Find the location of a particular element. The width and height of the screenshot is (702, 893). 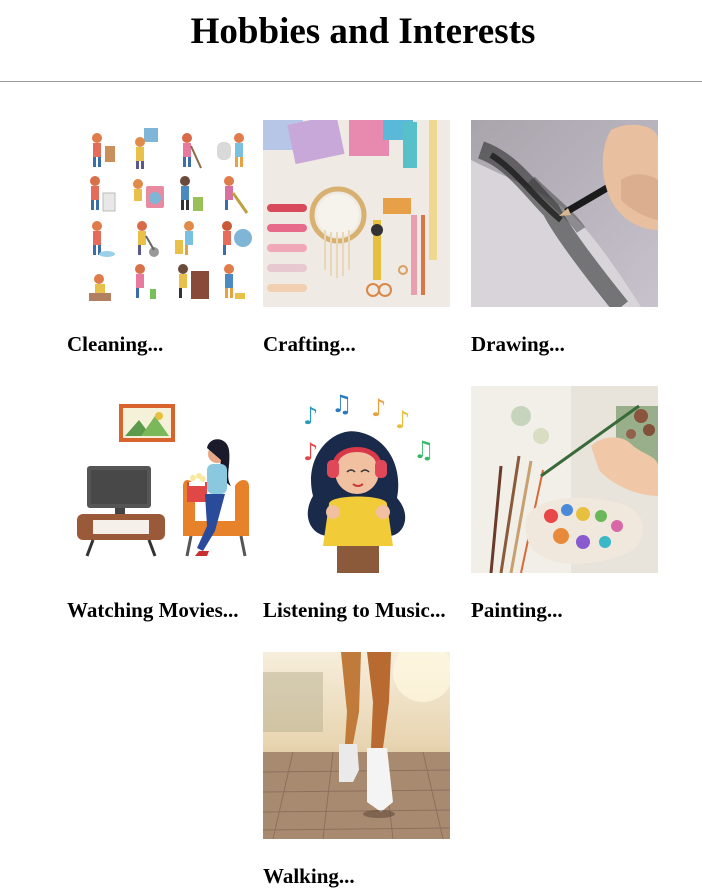

page-title: Hobbies and Interests is located at coordinates (363, 31).